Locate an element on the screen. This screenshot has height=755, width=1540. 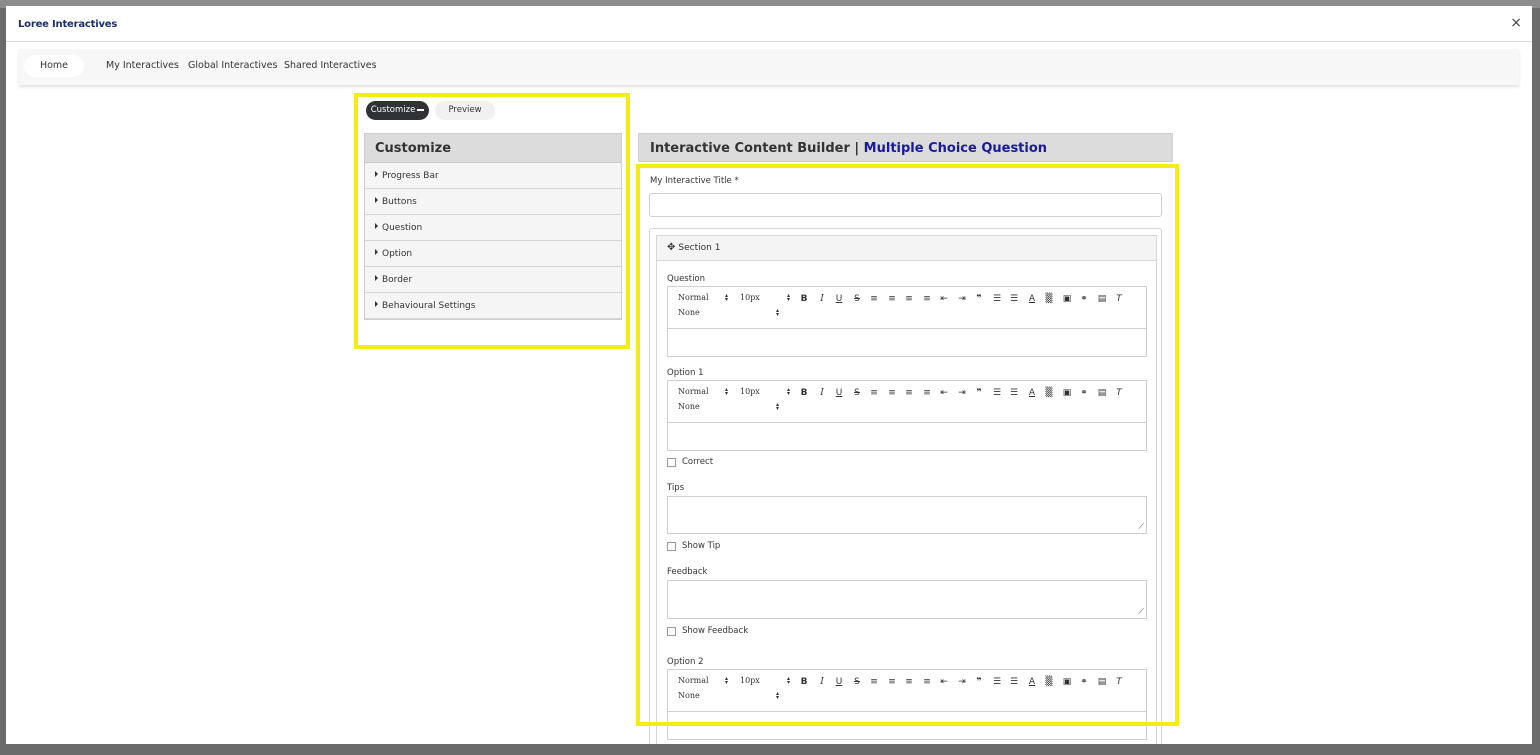
nav-global-interactives: Global Interactives is located at coordinates (232, 66).